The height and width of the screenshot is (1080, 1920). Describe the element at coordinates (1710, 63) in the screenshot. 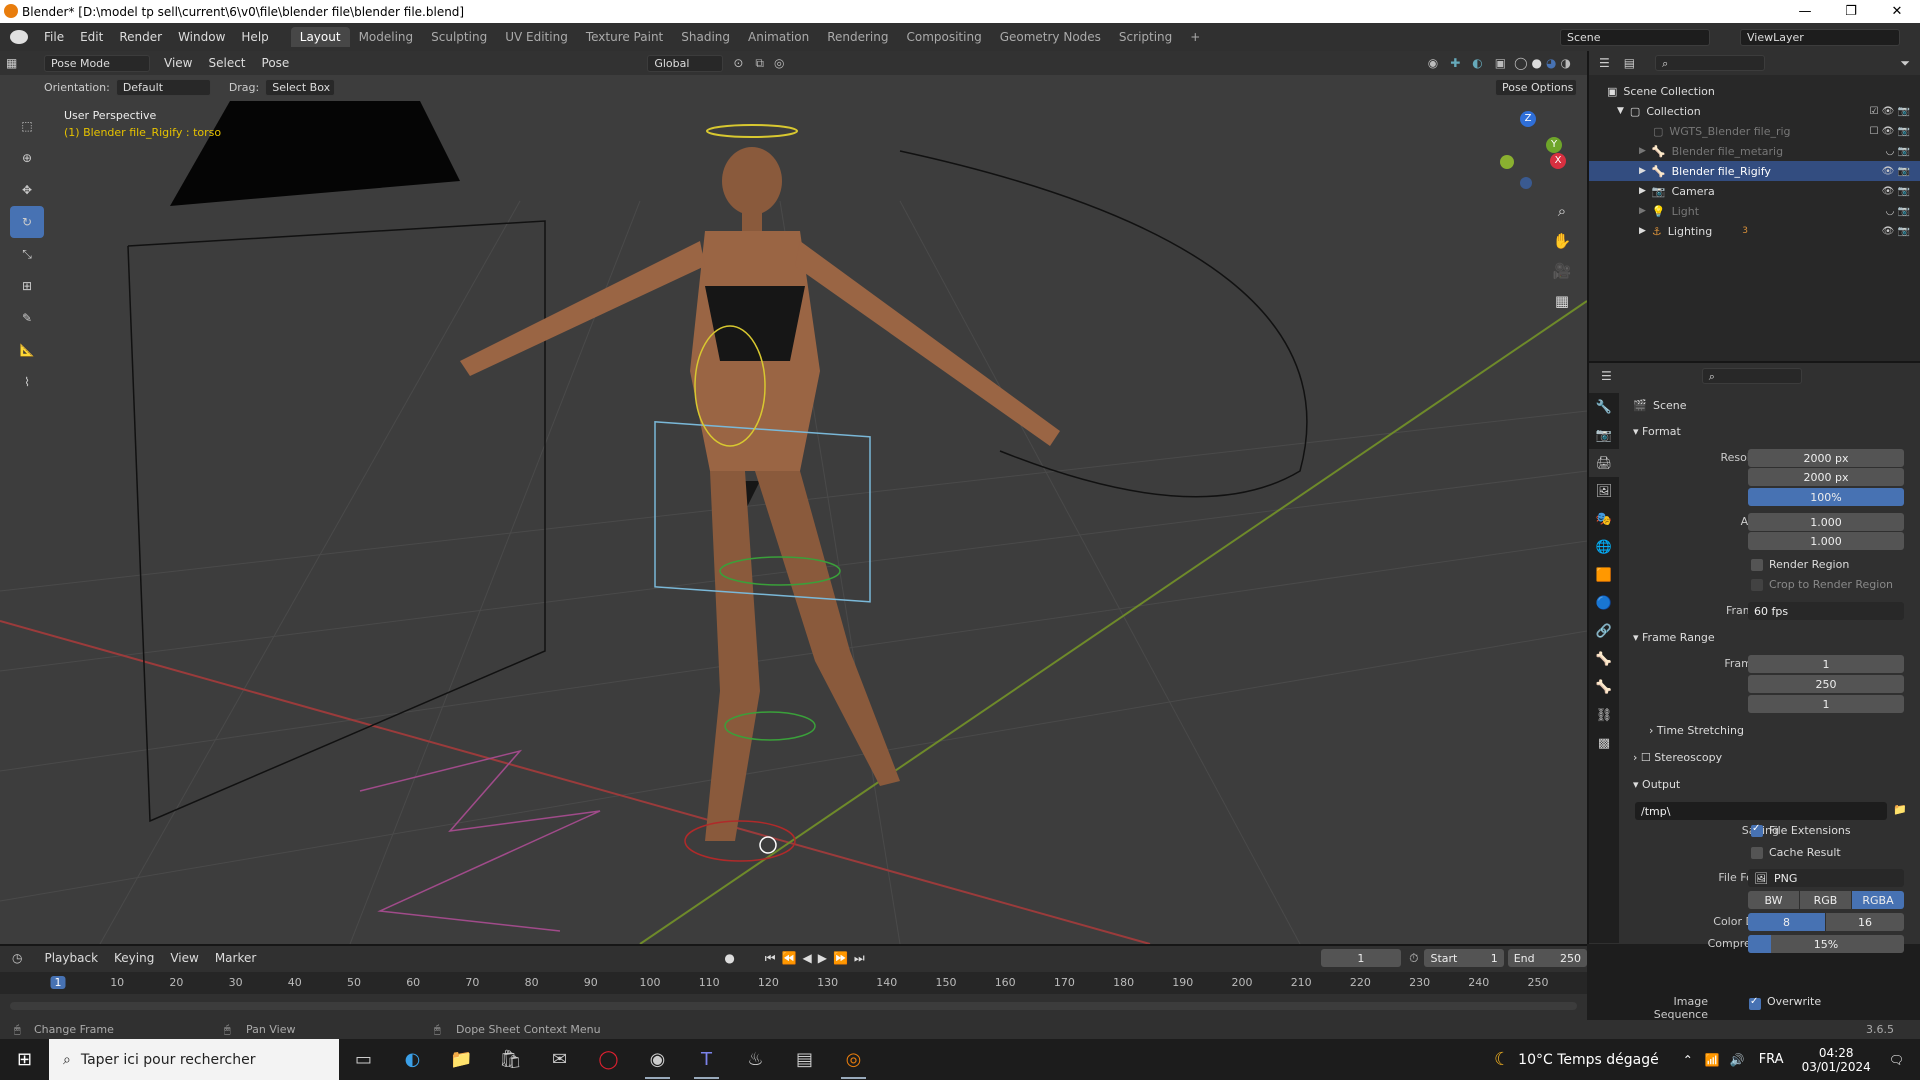

I see `outliner-search: ⌕` at that location.